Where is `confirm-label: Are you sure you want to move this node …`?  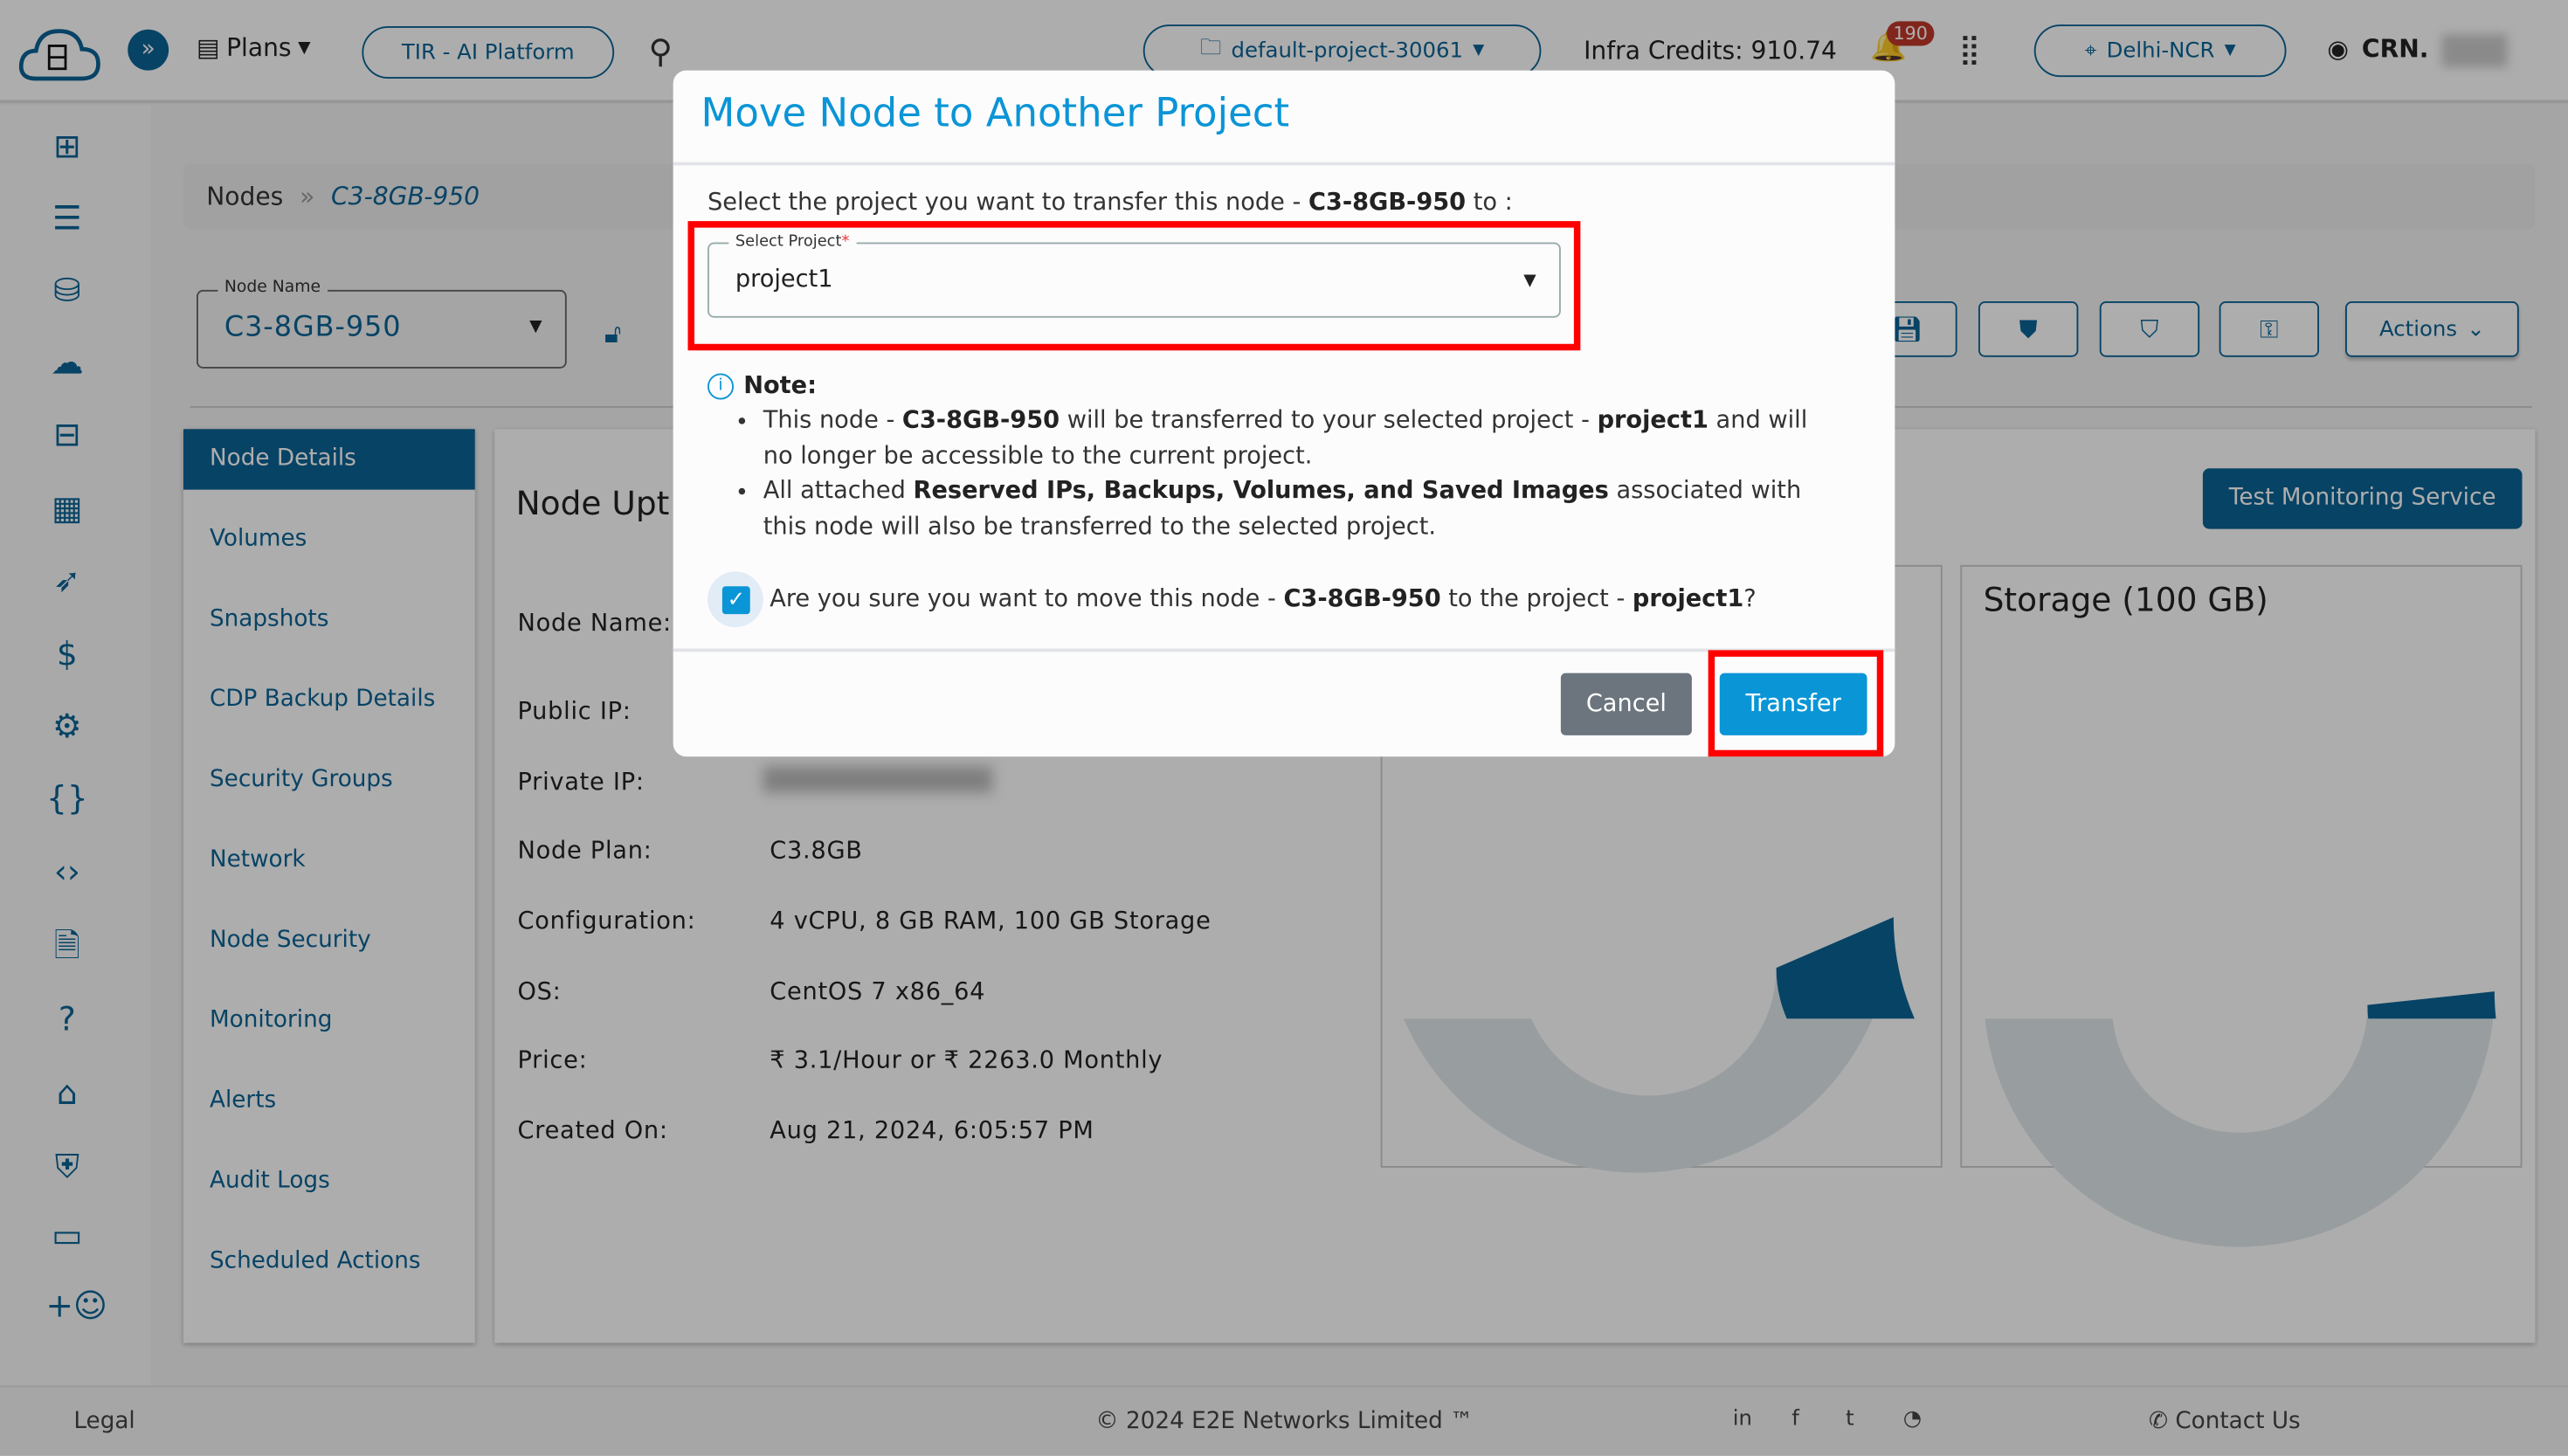 confirm-label: Are you sure you want to move this node … is located at coordinates (1263, 599).